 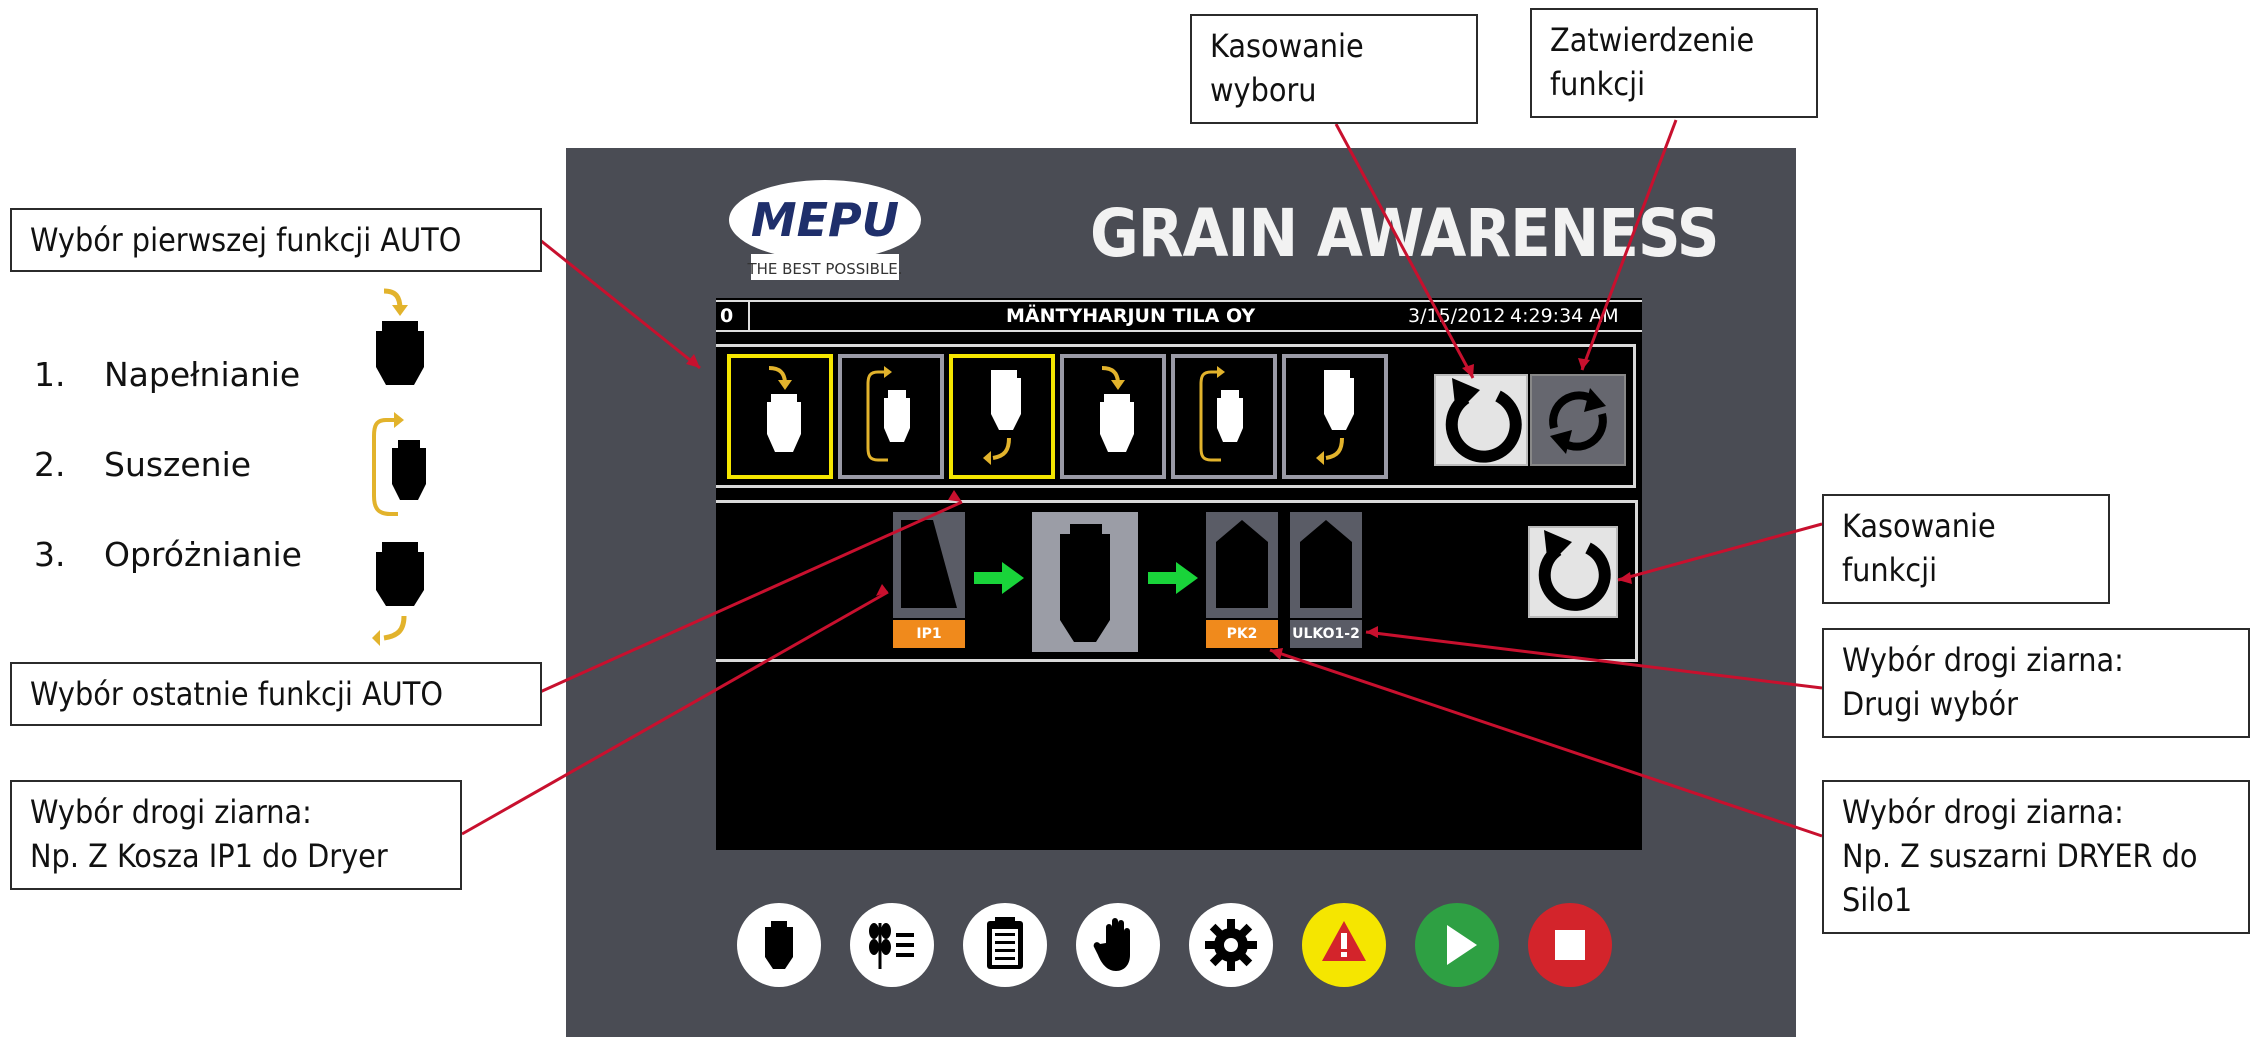 What do you see at coordinates (1629, 245) in the screenshot?
I see `leader-confirm-function` at bounding box center [1629, 245].